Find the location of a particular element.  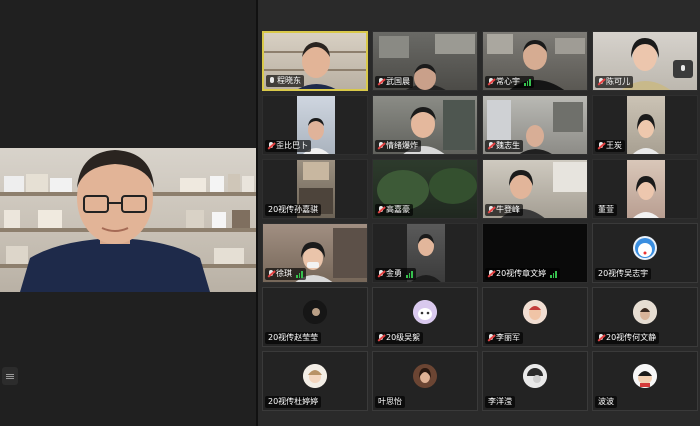

participant-tile: 陈可儿 is located at coordinates (645, 61).